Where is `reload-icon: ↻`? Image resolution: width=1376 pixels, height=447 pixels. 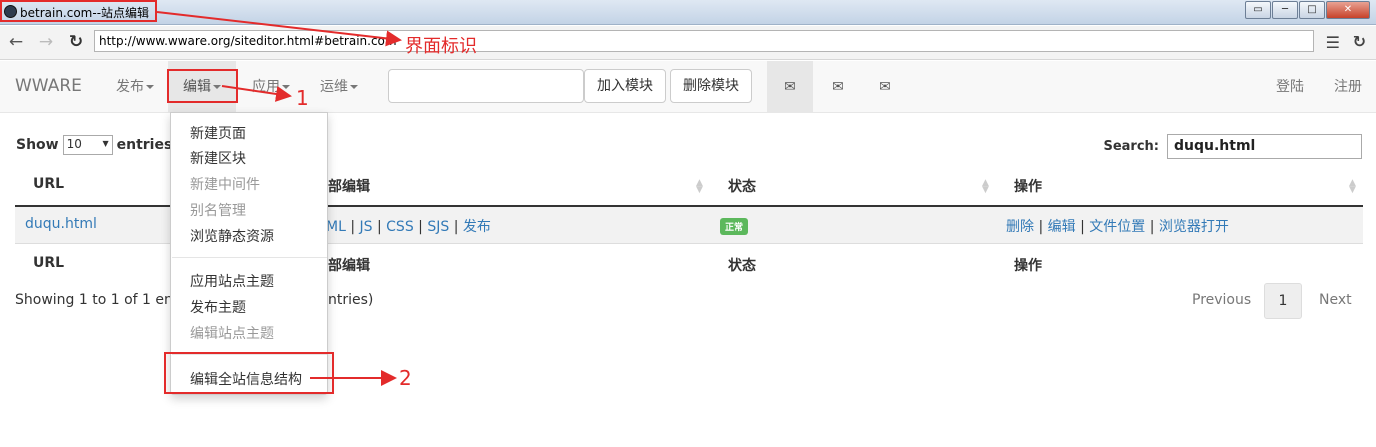
reload-icon: ↻ is located at coordinates (76, 42).